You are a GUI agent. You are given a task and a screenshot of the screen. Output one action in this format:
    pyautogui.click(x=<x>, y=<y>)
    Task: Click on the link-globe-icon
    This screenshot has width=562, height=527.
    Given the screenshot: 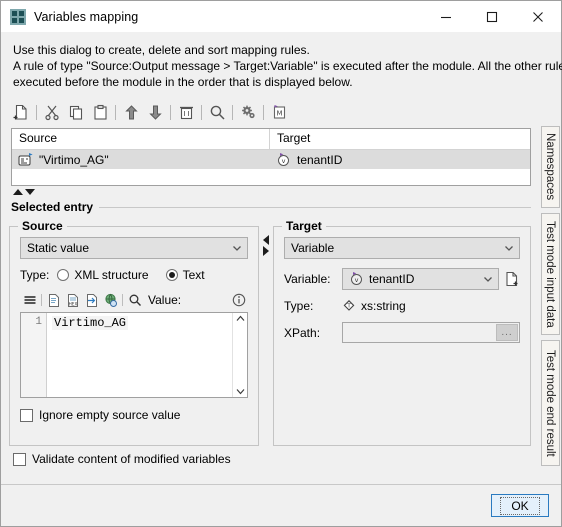 What is the action you would take?
    pyautogui.click(x=110, y=300)
    